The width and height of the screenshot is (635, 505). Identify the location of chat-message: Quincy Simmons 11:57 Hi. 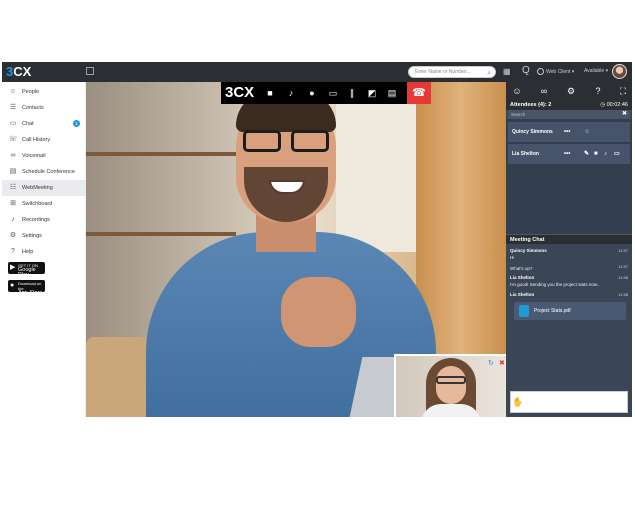
(569, 254).